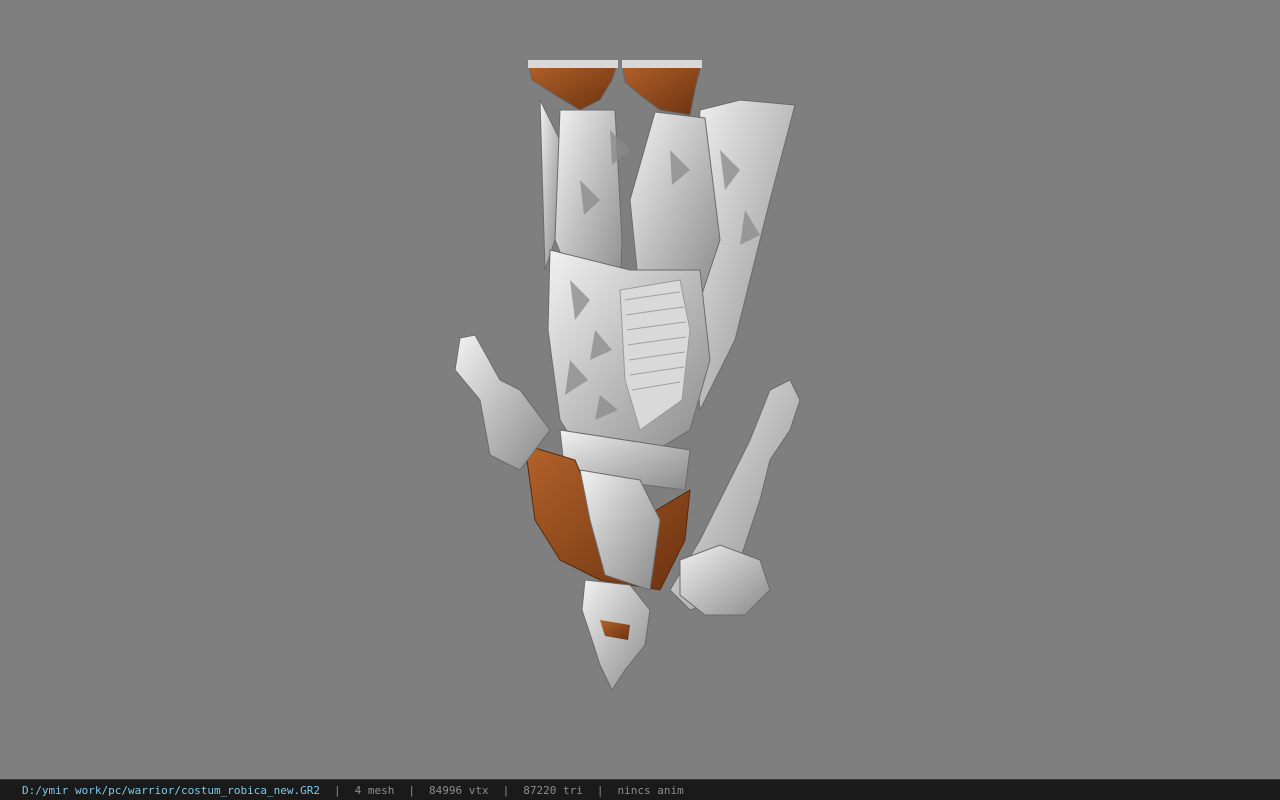 This screenshot has width=1280, height=800. What do you see at coordinates (650, 790) in the screenshot?
I see `animation-status: nincs anim` at bounding box center [650, 790].